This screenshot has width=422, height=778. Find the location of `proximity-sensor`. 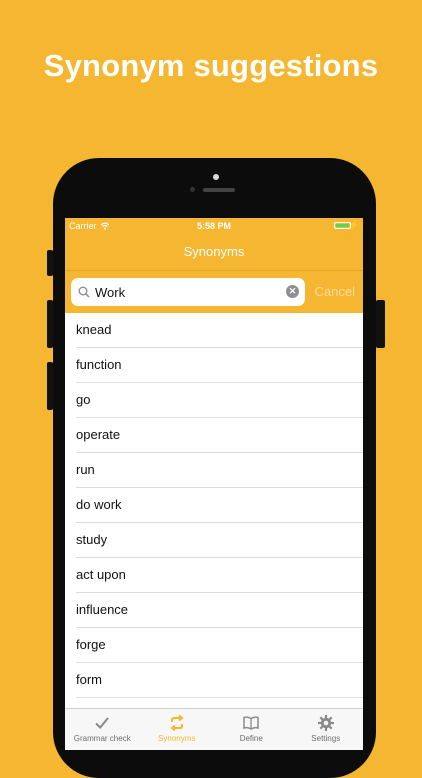

proximity-sensor is located at coordinates (192, 189).